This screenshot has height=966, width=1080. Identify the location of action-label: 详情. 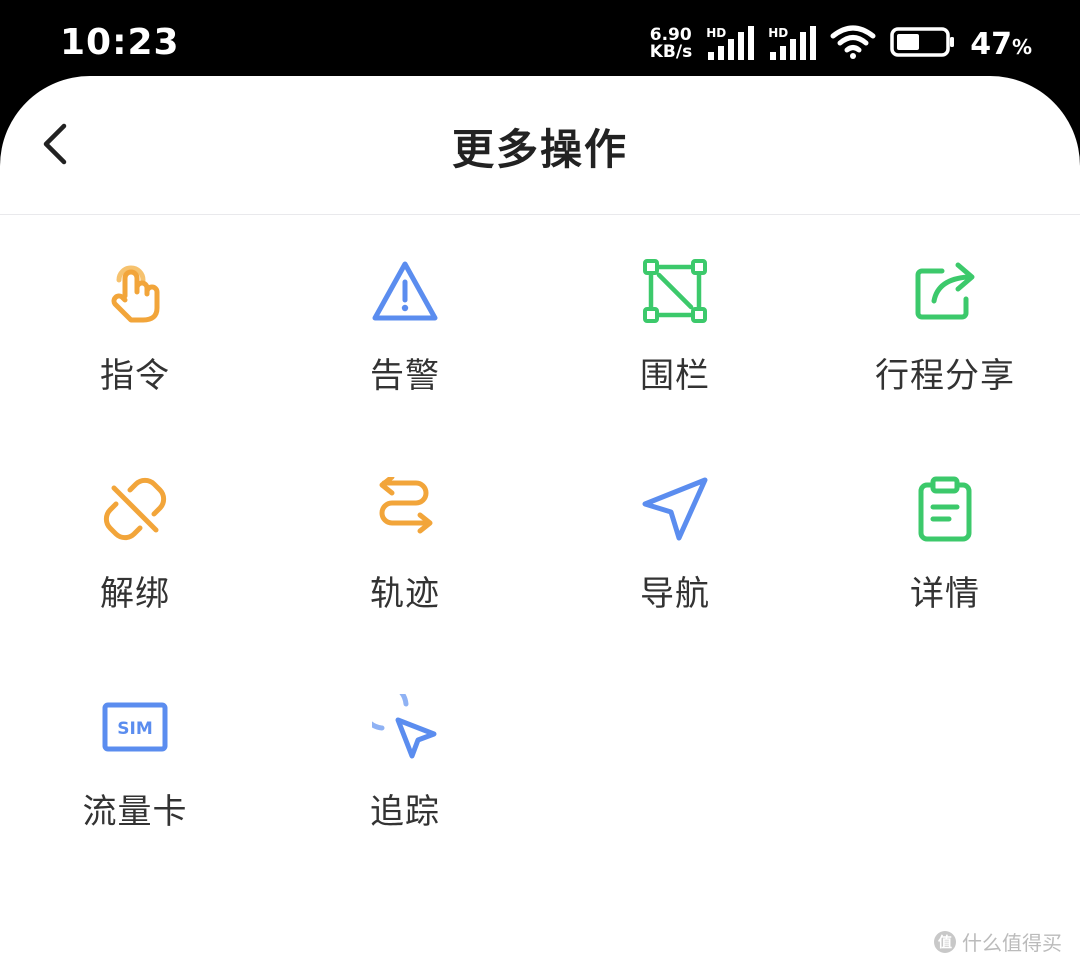
(945, 594).